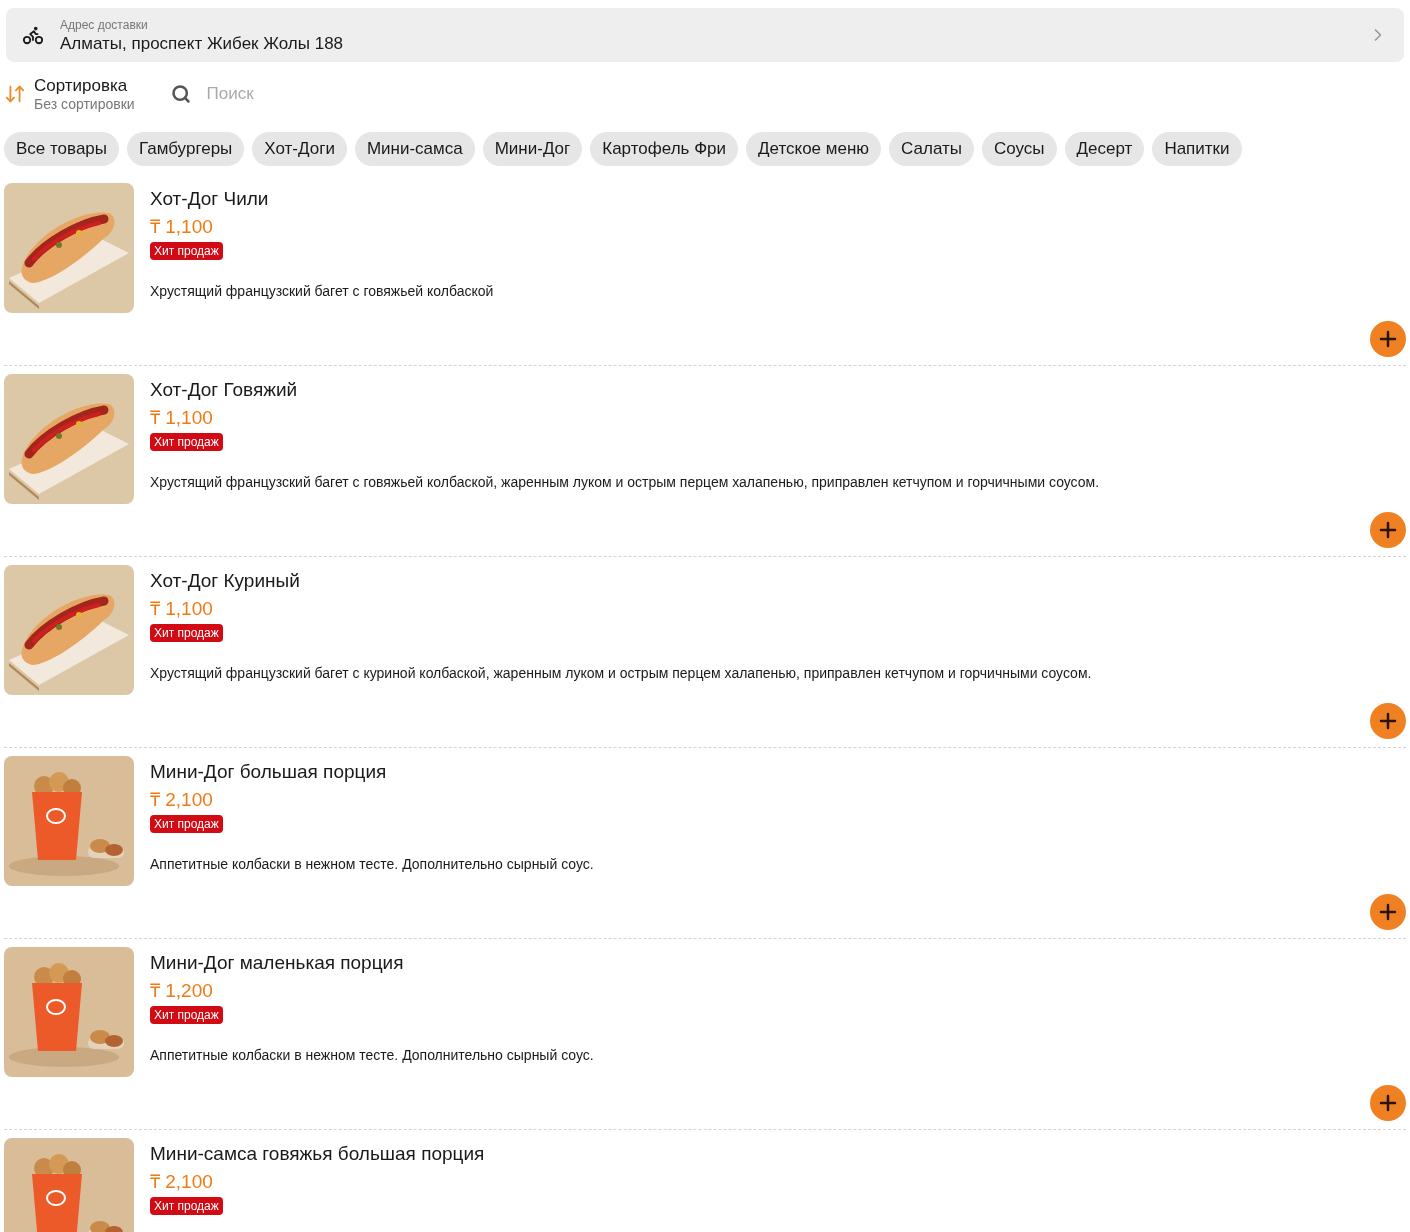 Image resolution: width=1410 pixels, height=1232 pixels. I want to click on bicycle-icon, so click(33, 35).